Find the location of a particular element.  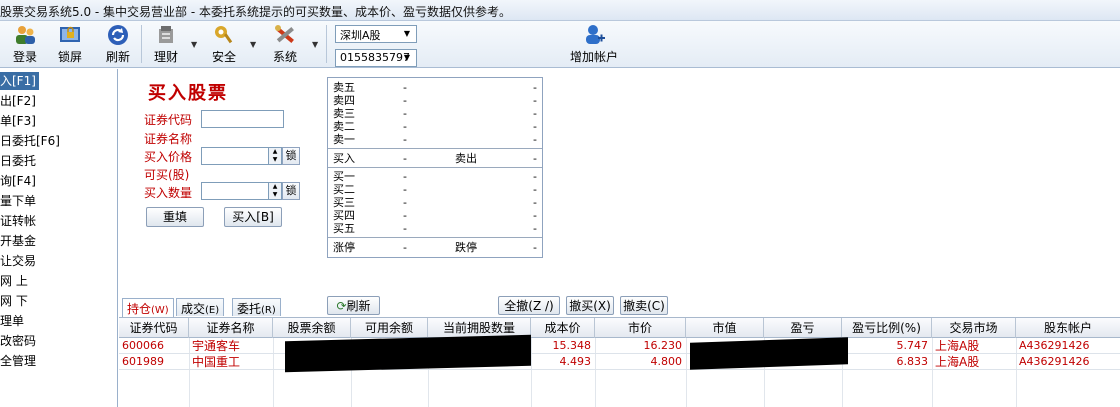

quote-row-buy1: 买一 - - is located at coordinates (435, 176).